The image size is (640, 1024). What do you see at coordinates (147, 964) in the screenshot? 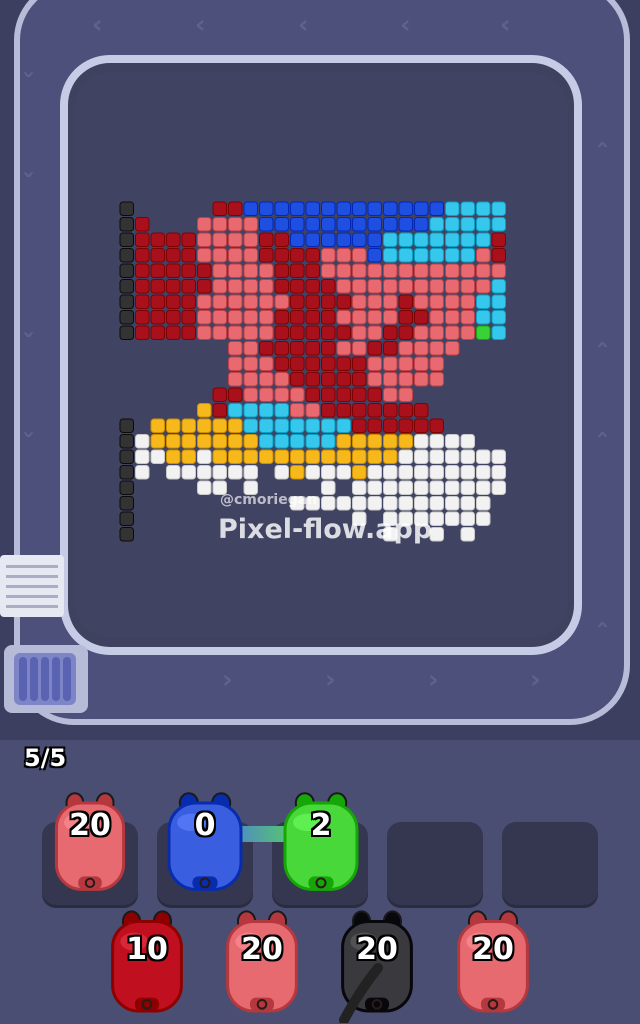
I see `queue-pig-dark-red: 10` at bounding box center [147, 964].